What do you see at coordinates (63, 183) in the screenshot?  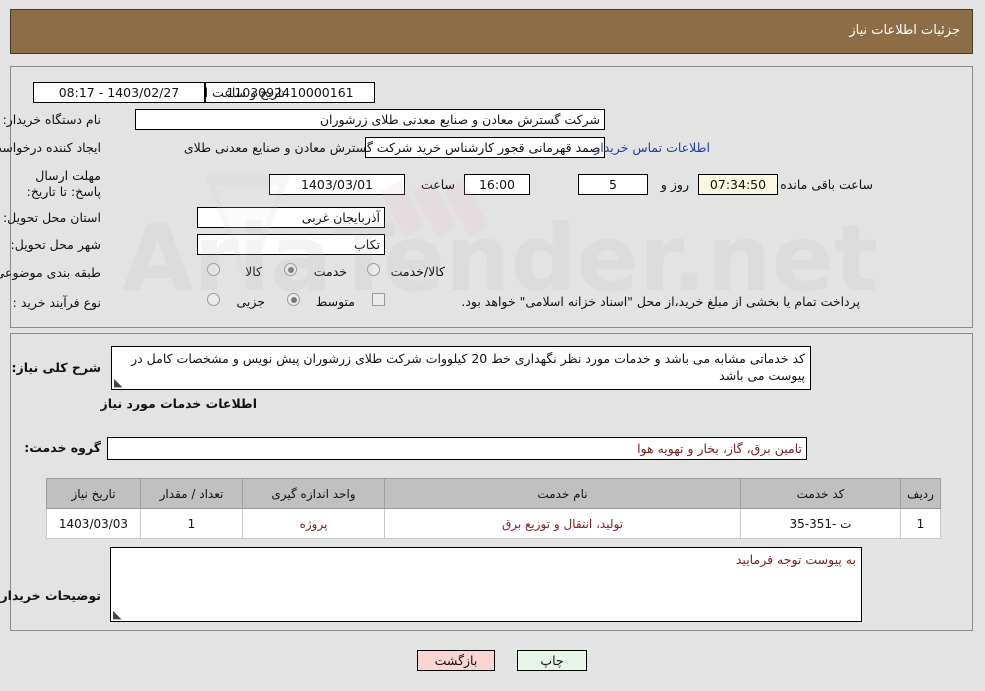 I see `deadline-label: مهلت ارسال پاسخ: تا تاریخ:` at bounding box center [63, 183].